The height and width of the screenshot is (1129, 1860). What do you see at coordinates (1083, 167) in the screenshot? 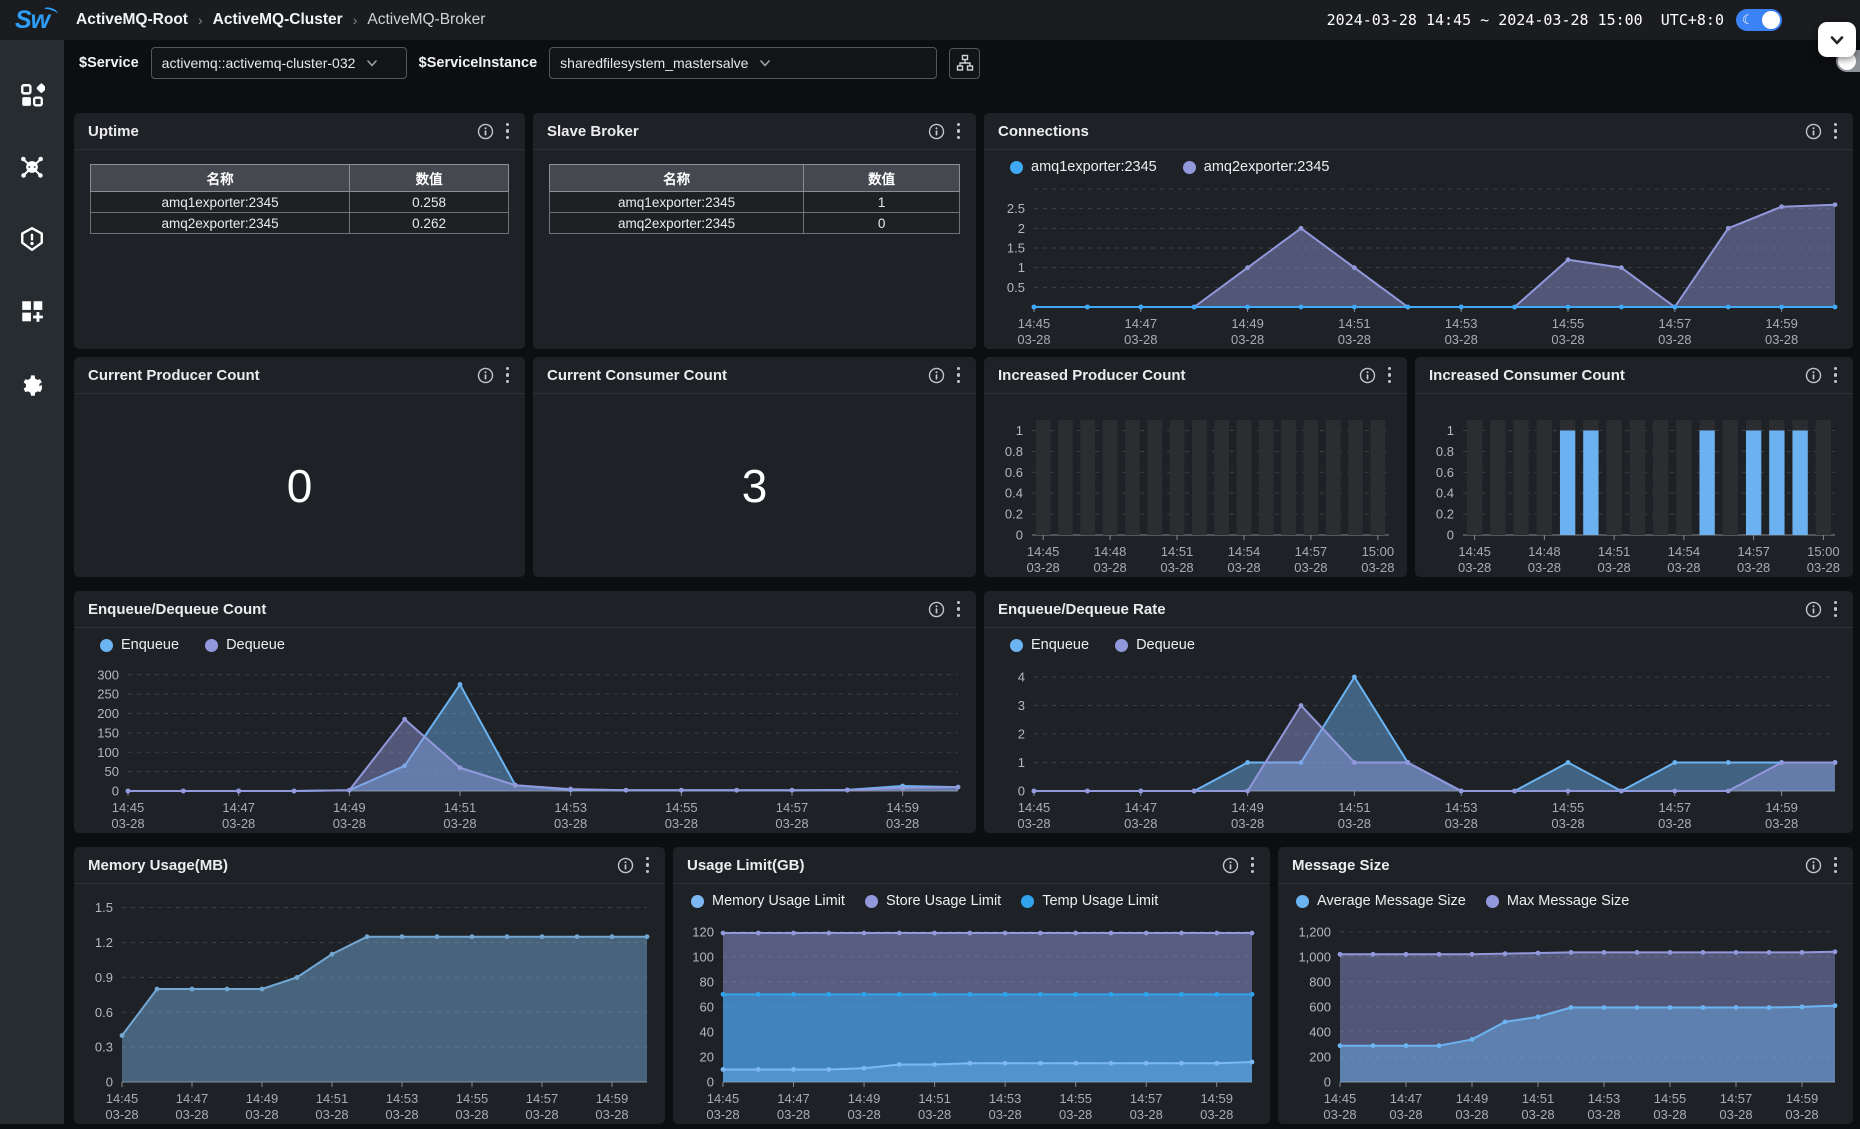
I see `legend-item: amq1exporter:2345` at bounding box center [1083, 167].